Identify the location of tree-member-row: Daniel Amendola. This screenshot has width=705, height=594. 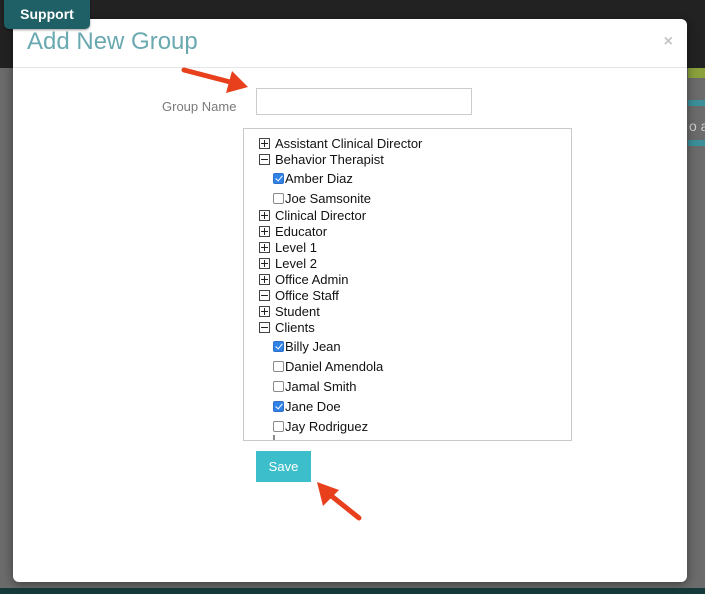
(328, 366).